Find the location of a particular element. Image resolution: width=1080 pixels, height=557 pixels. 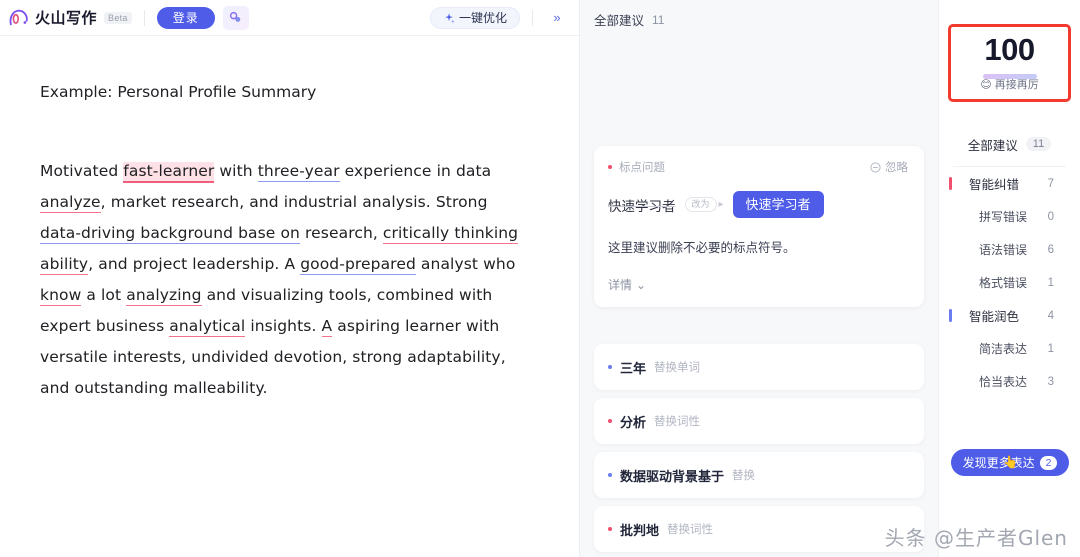

suggestion-kind: 替换 is located at coordinates (744, 476).